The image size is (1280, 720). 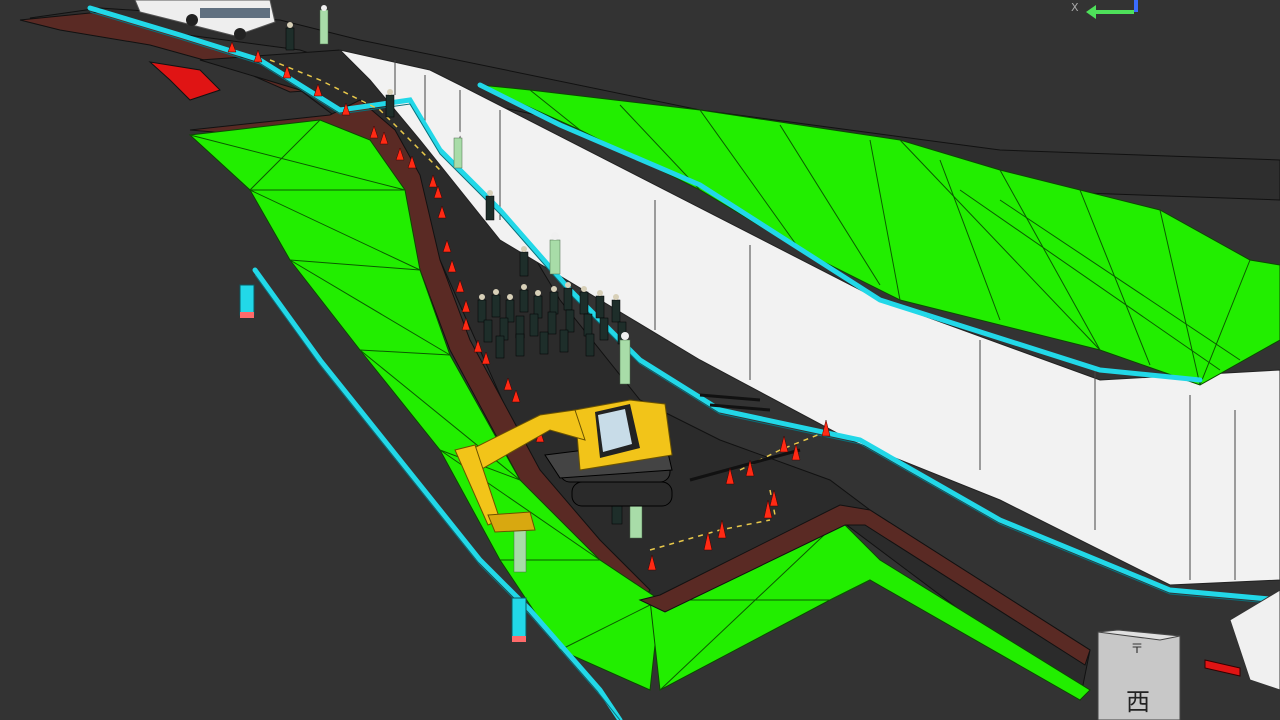 What do you see at coordinates (1138, 702) in the screenshot?
I see `sign-character: 西` at bounding box center [1138, 702].